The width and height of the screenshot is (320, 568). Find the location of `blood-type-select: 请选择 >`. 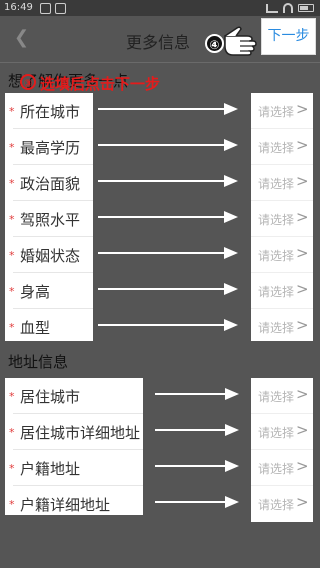

blood-type-select: 请选择 > is located at coordinates (282, 327).